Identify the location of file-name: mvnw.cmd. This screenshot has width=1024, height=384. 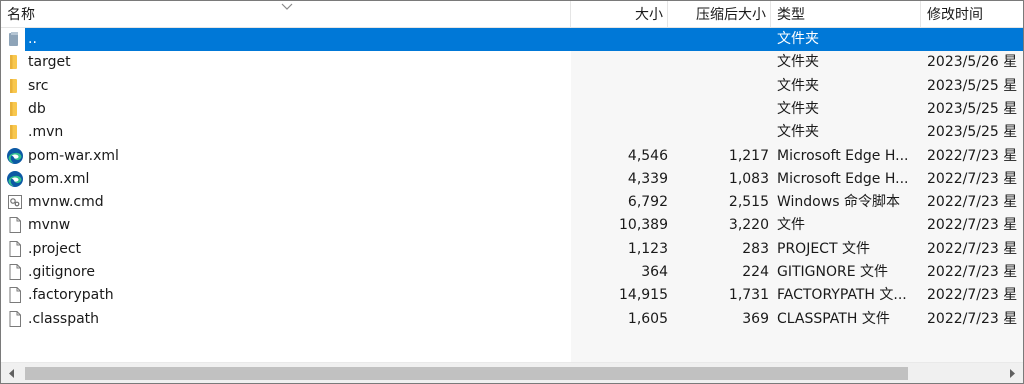
(66, 202).